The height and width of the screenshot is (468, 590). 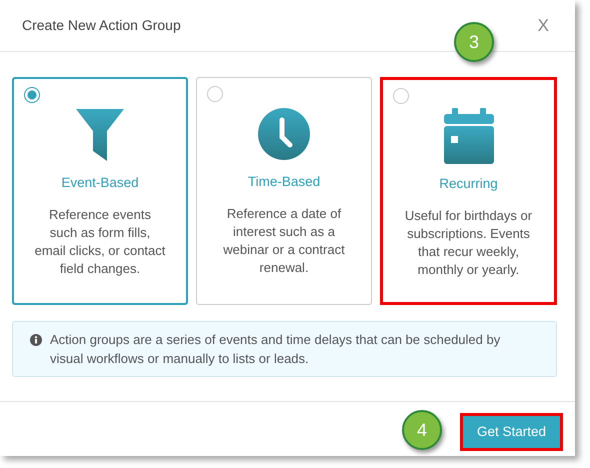 I want to click on option-description: Useful for birthdays or subscriptions. Events that recur weekly, monthly or yearly., so click(x=469, y=243).